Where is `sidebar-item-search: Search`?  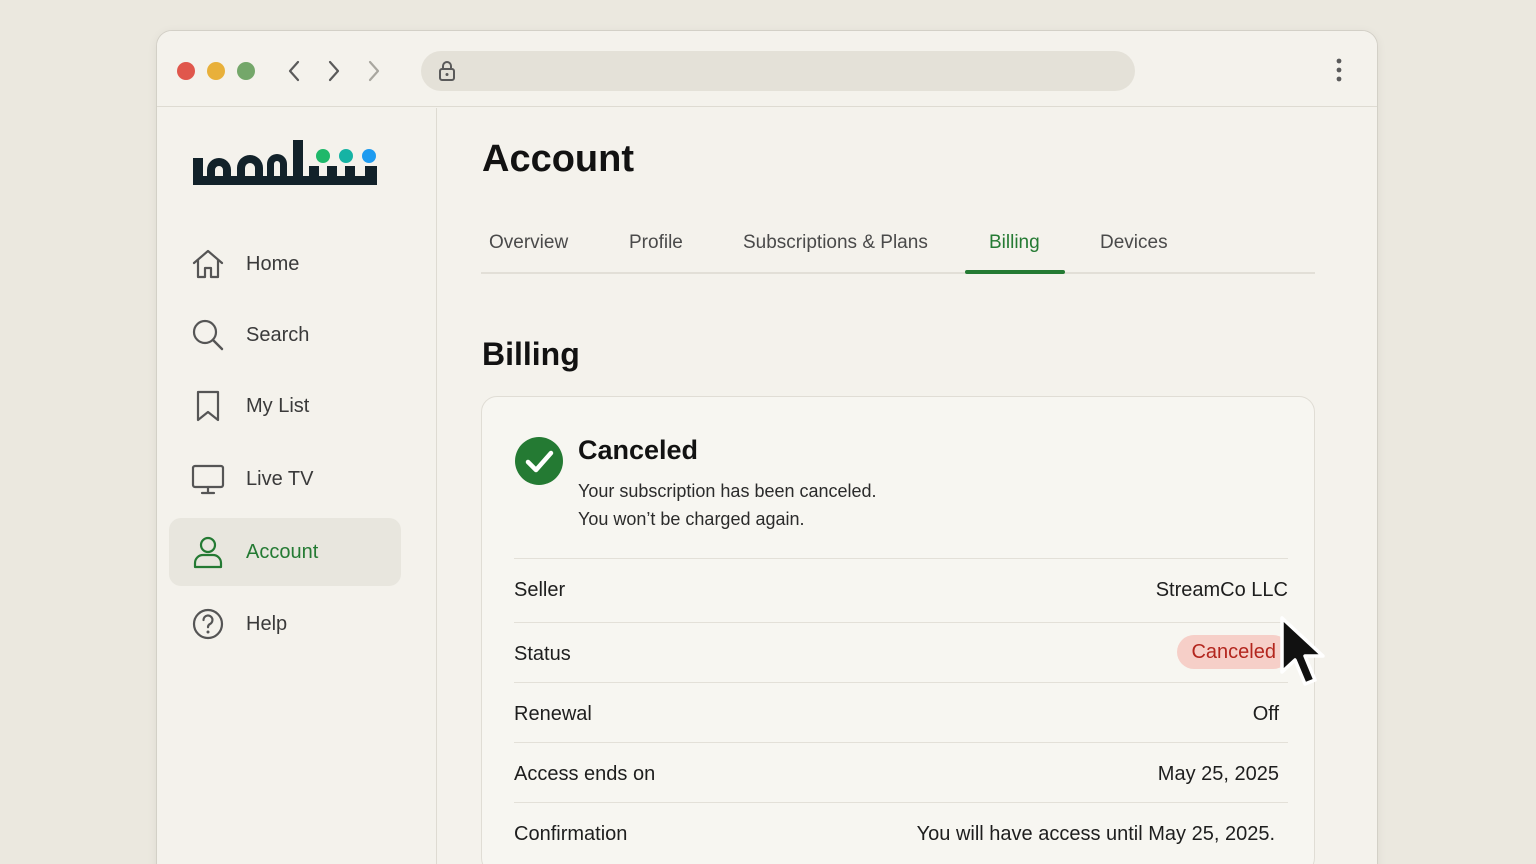
sidebar-item-search: Search is located at coordinates (285, 335).